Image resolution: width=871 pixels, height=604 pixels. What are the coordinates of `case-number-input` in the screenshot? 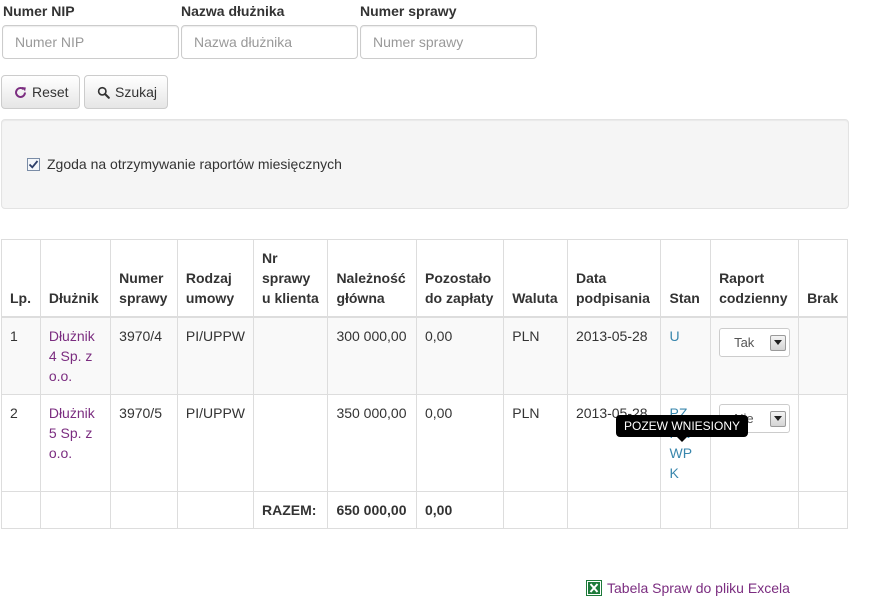 It's located at (448, 42).